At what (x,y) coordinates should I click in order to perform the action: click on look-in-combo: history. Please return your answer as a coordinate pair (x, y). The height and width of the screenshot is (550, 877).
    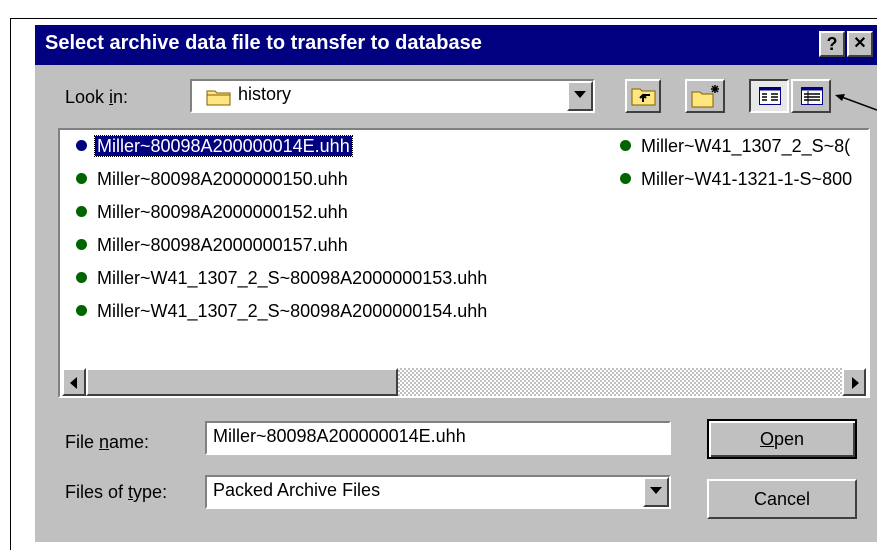
    Looking at the image, I should click on (392, 96).